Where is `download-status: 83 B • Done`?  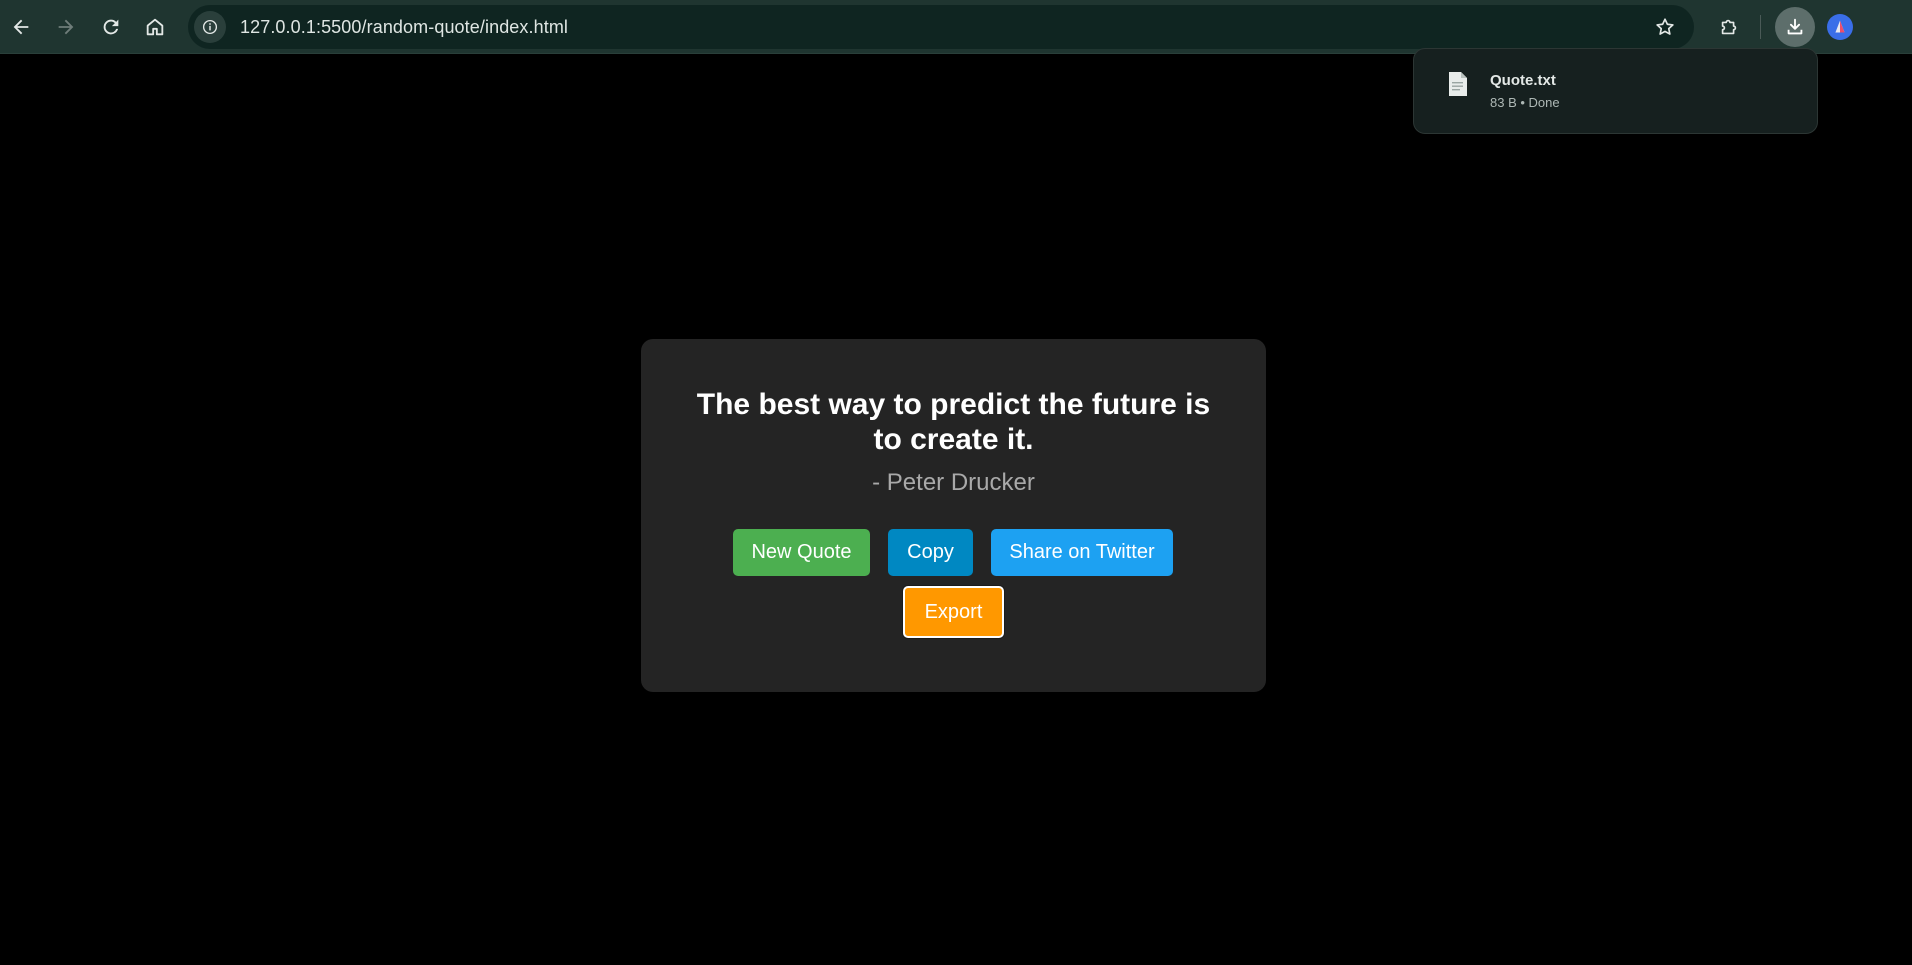
download-status: 83 B • Done is located at coordinates (1525, 102).